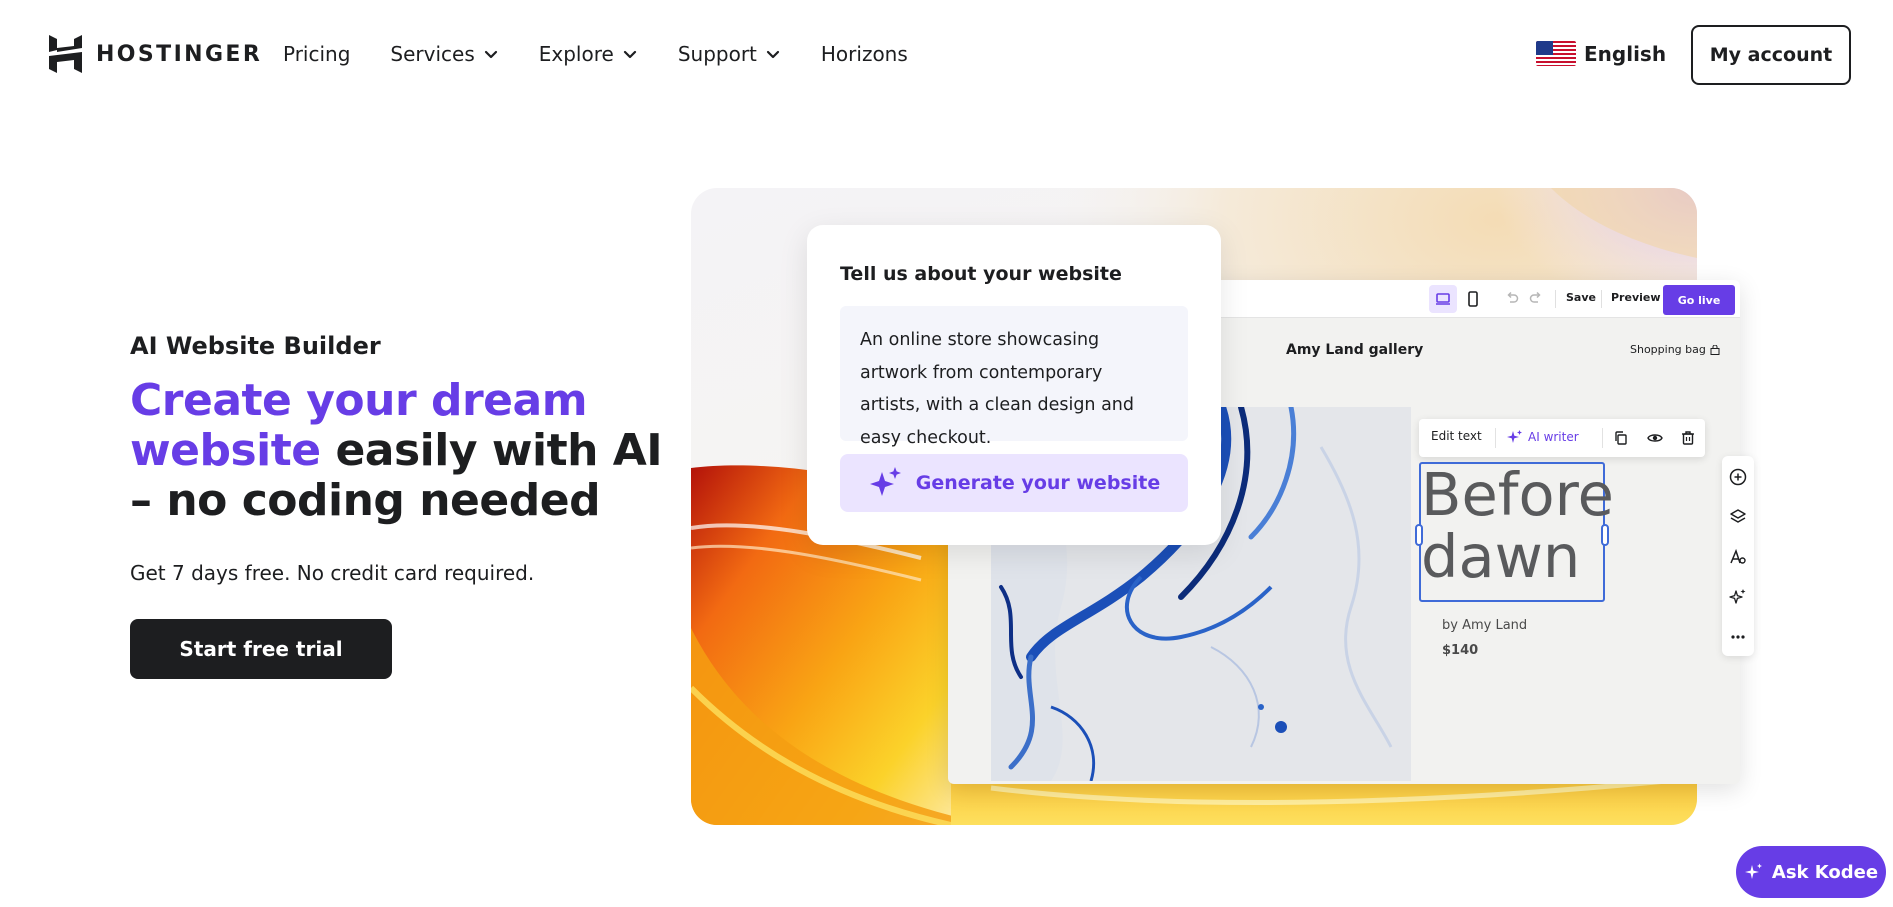  What do you see at coordinates (255, 346) in the screenshot?
I see `hero-eyebrow: AI Website Builder` at bounding box center [255, 346].